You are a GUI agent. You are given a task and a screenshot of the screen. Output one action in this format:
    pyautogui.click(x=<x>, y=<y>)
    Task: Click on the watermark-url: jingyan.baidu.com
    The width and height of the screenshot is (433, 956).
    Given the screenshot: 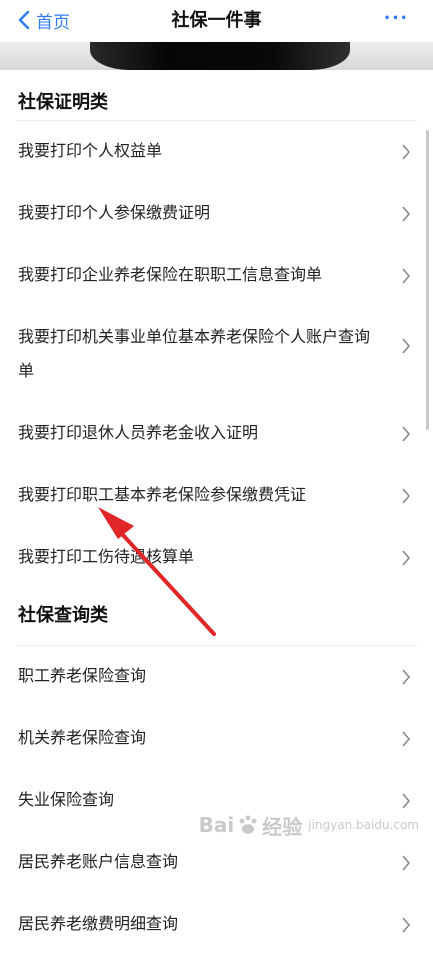 What is the action you would take?
    pyautogui.click(x=363, y=824)
    